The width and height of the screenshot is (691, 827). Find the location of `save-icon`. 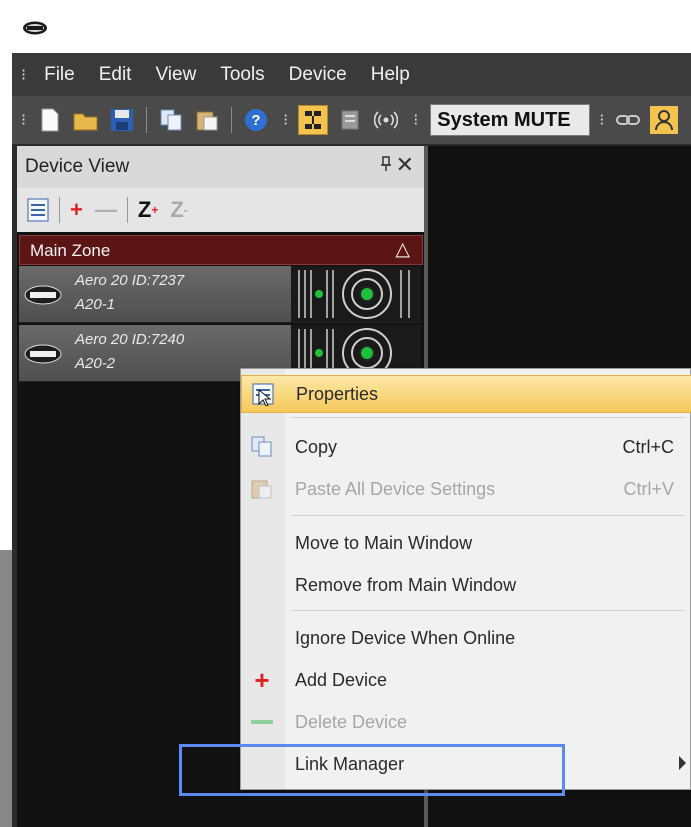

save-icon is located at coordinates (122, 120).